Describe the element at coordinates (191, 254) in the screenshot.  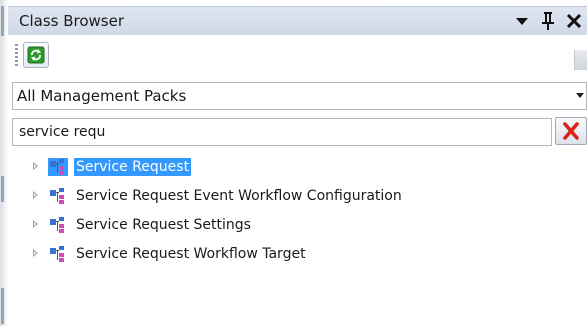
I see `tree-item-label: Service Request Workflow Target` at that location.